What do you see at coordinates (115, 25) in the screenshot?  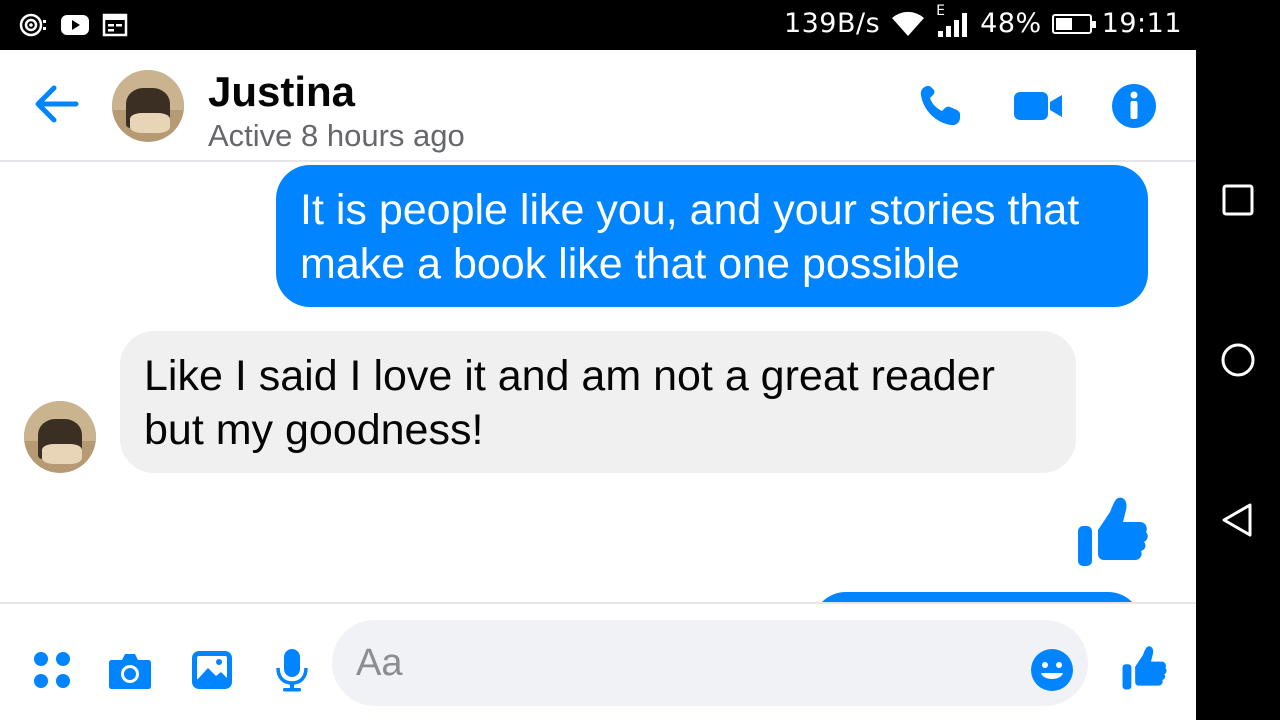 I see `calendar-icon` at bounding box center [115, 25].